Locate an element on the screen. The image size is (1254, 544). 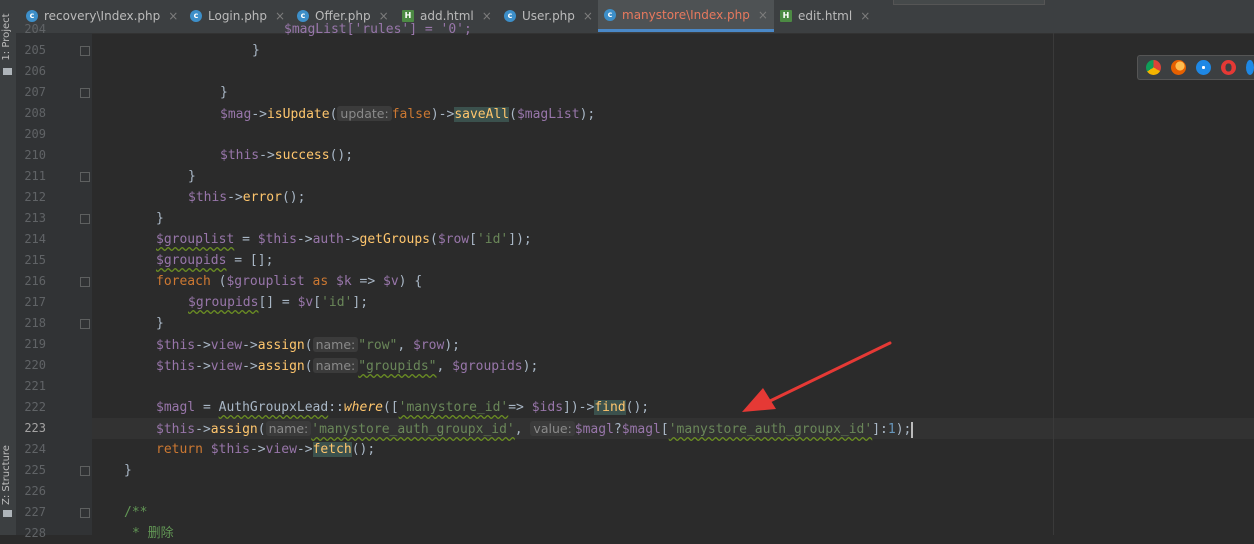
line-number: 206 is located at coordinates (35, 71).